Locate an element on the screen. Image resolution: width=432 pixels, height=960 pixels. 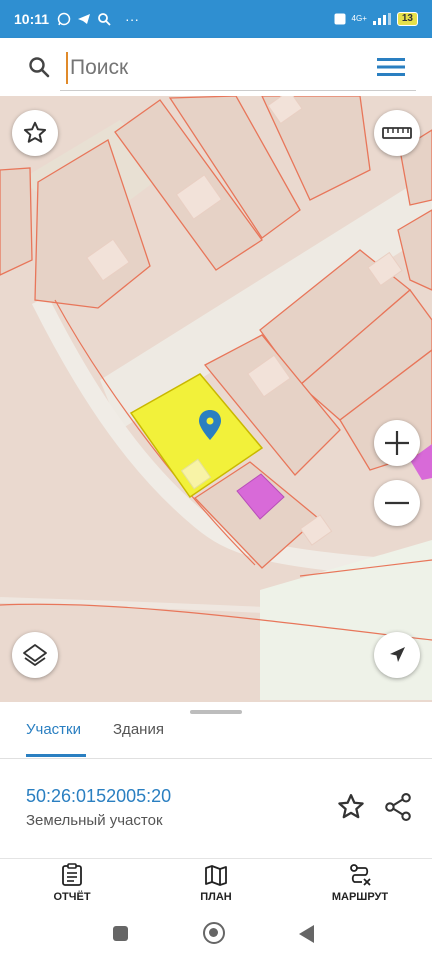
ruler-button is located at coordinates (397, 133).